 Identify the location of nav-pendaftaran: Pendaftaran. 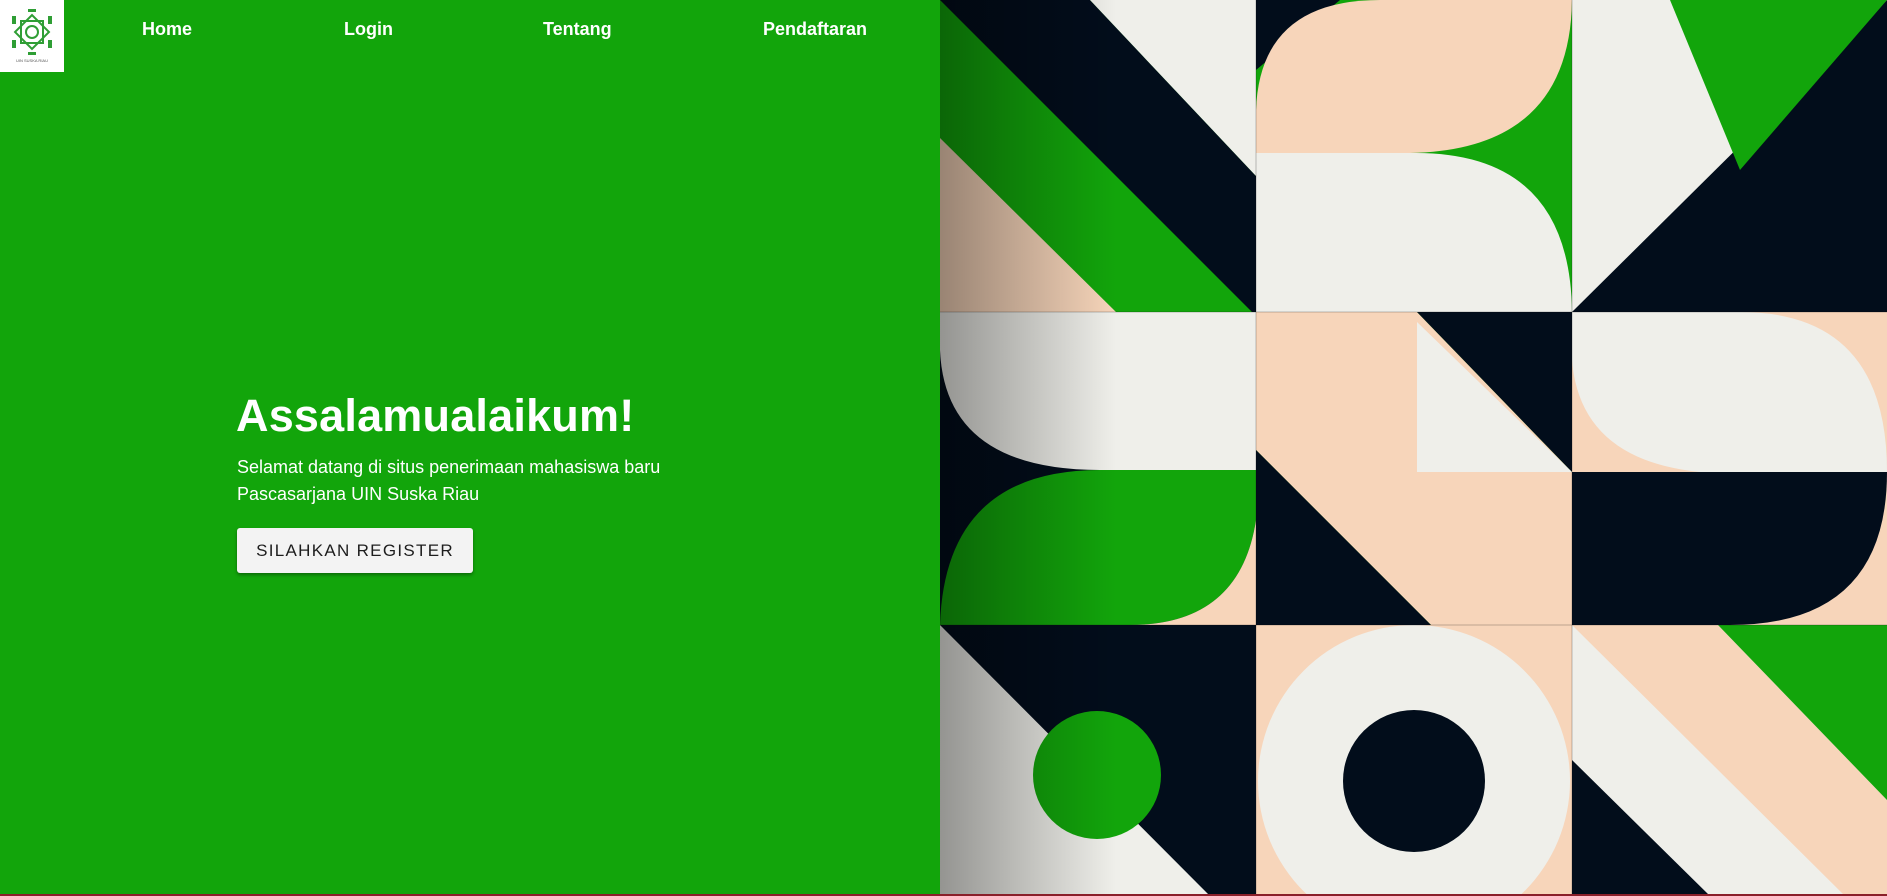
(815, 29).